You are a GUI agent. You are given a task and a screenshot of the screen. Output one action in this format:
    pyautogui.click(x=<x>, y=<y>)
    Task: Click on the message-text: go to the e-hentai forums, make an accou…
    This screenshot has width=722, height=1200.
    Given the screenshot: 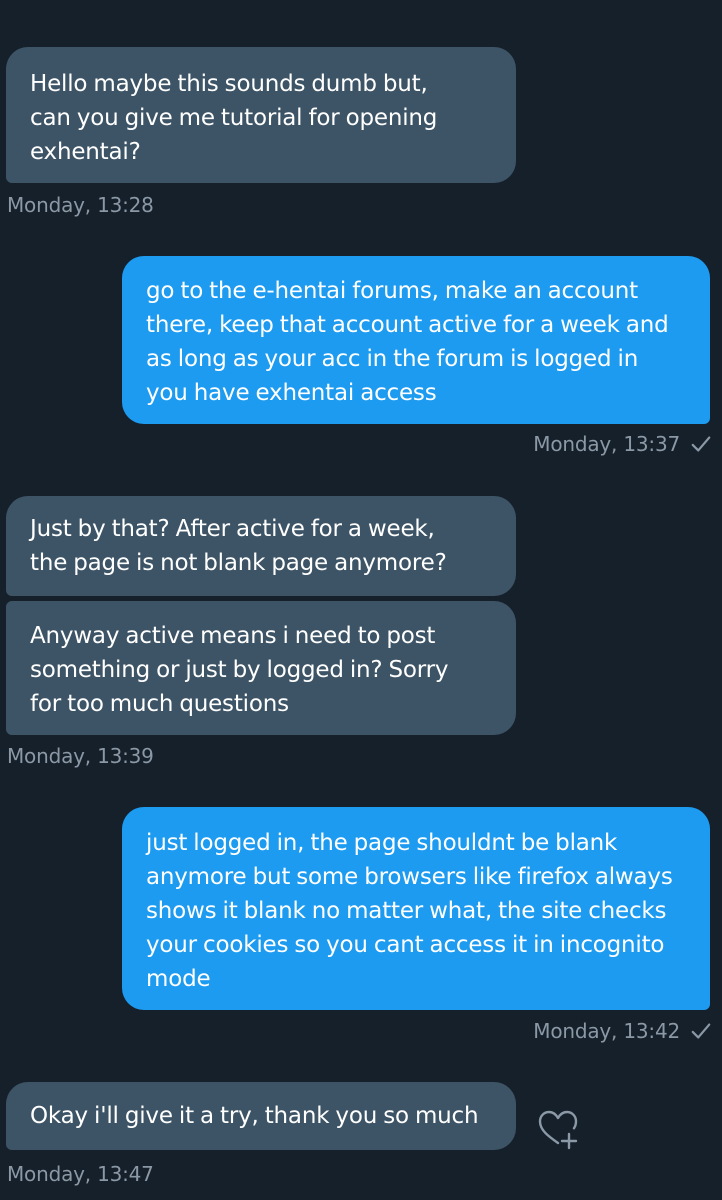 What is the action you would take?
    pyautogui.click(x=407, y=342)
    